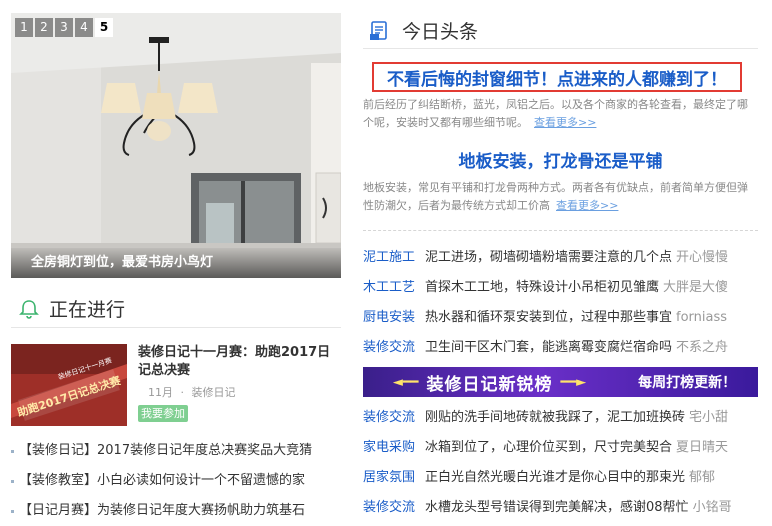  What do you see at coordinates (44, 27) in the screenshot?
I see `slide-dot-2: 2` at bounding box center [44, 27].